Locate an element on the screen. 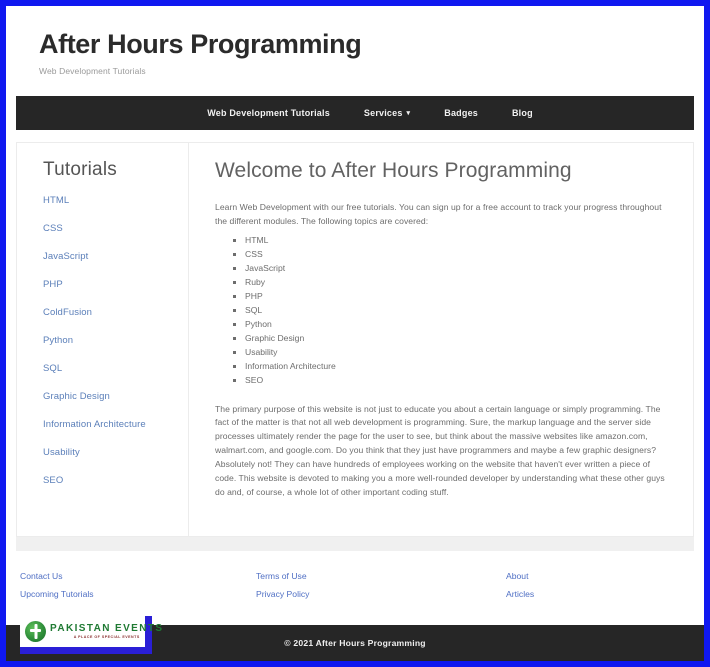 The height and width of the screenshot is (667, 710). footer-link-upcoming-tutorials: Upcoming Tutorials is located at coordinates (138, 594).